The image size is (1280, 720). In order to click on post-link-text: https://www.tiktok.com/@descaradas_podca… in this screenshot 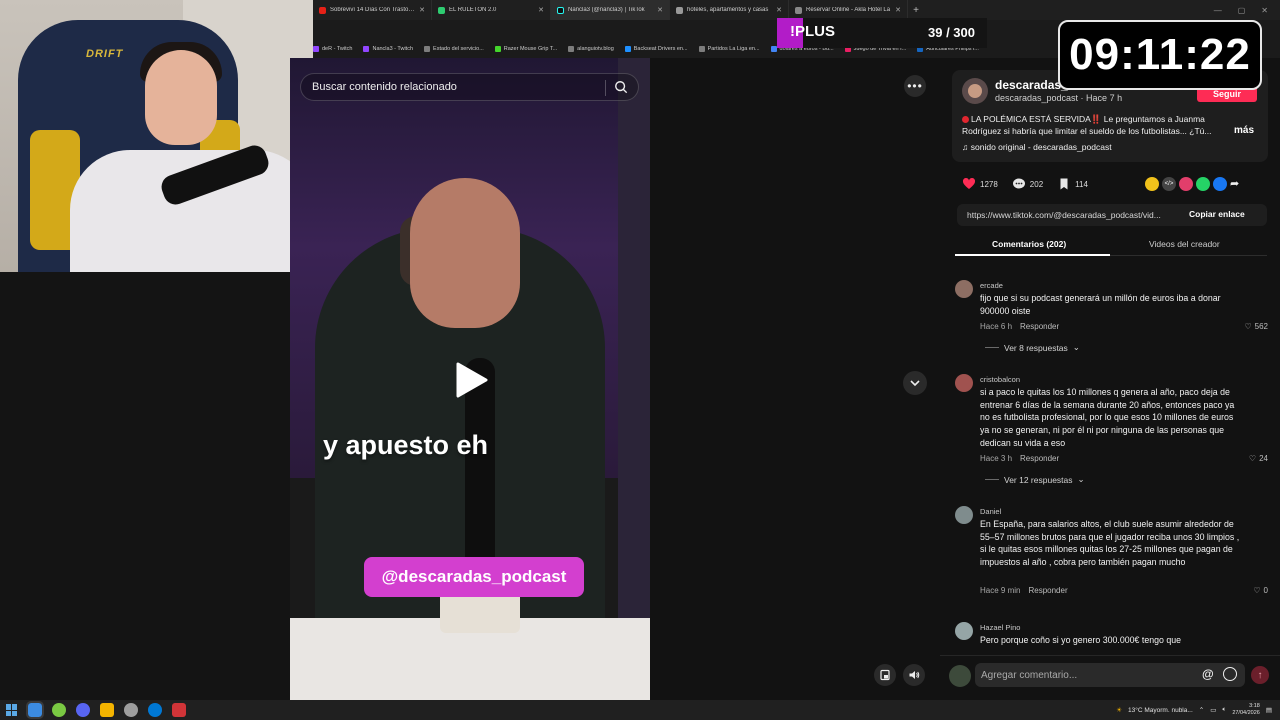, I will do `click(1064, 215)`.